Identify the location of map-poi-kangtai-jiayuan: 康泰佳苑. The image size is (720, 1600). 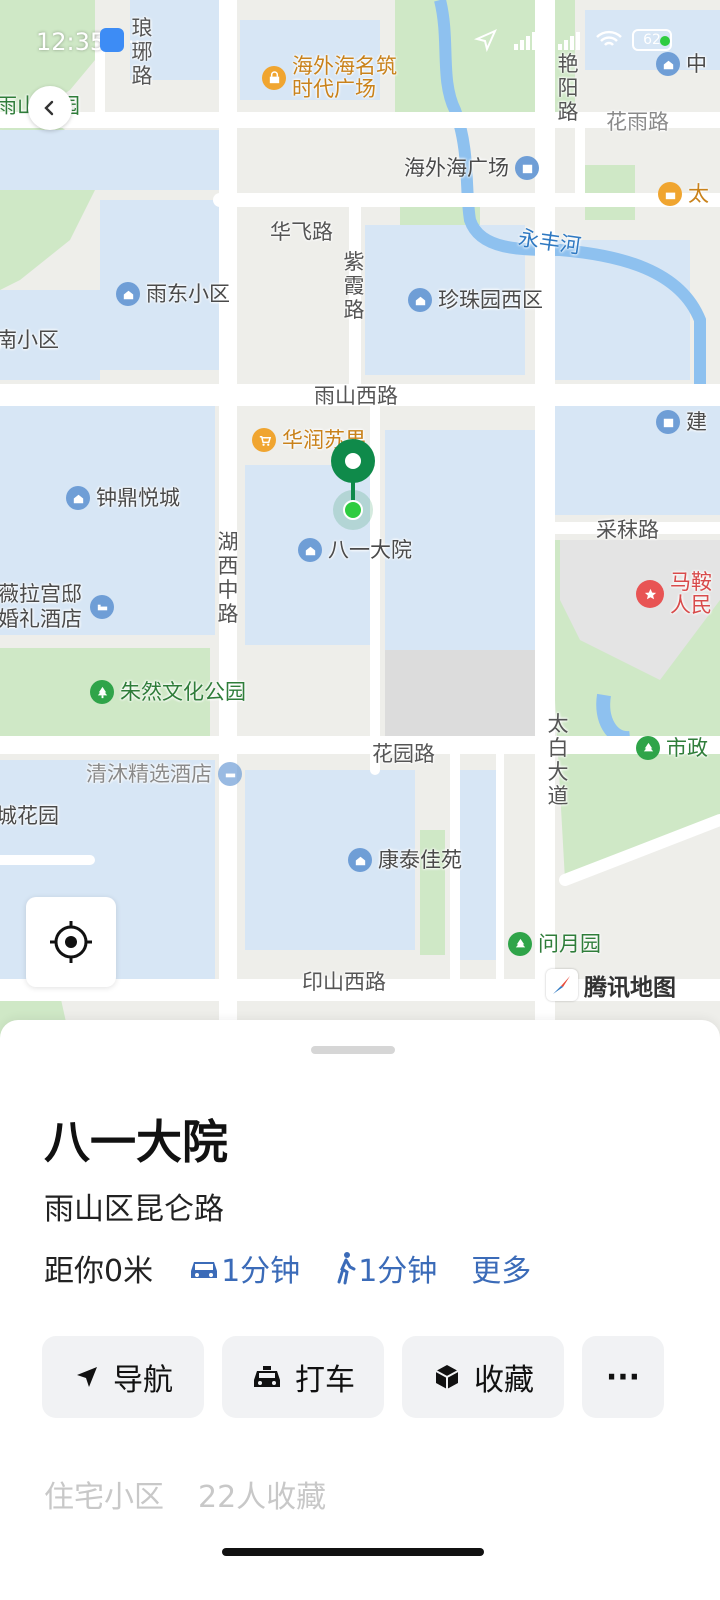
(405, 860).